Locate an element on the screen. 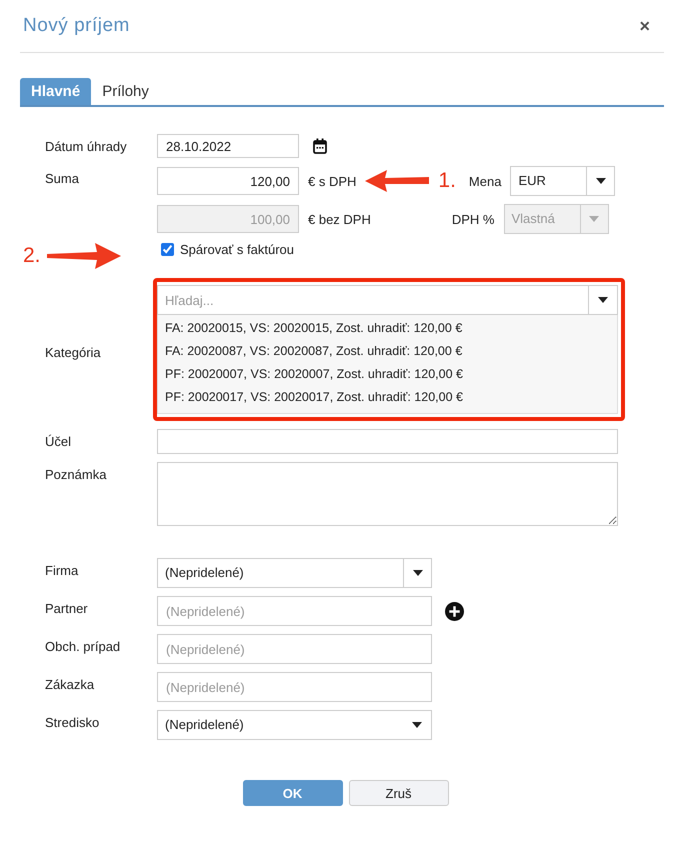 Image resolution: width=684 pixels, height=841 pixels. field-label: Účel is located at coordinates (58, 441).